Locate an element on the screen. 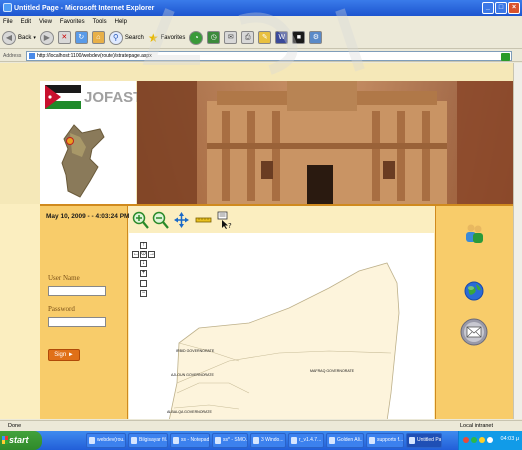  map-toolbar: ? is located at coordinates (281, 219).